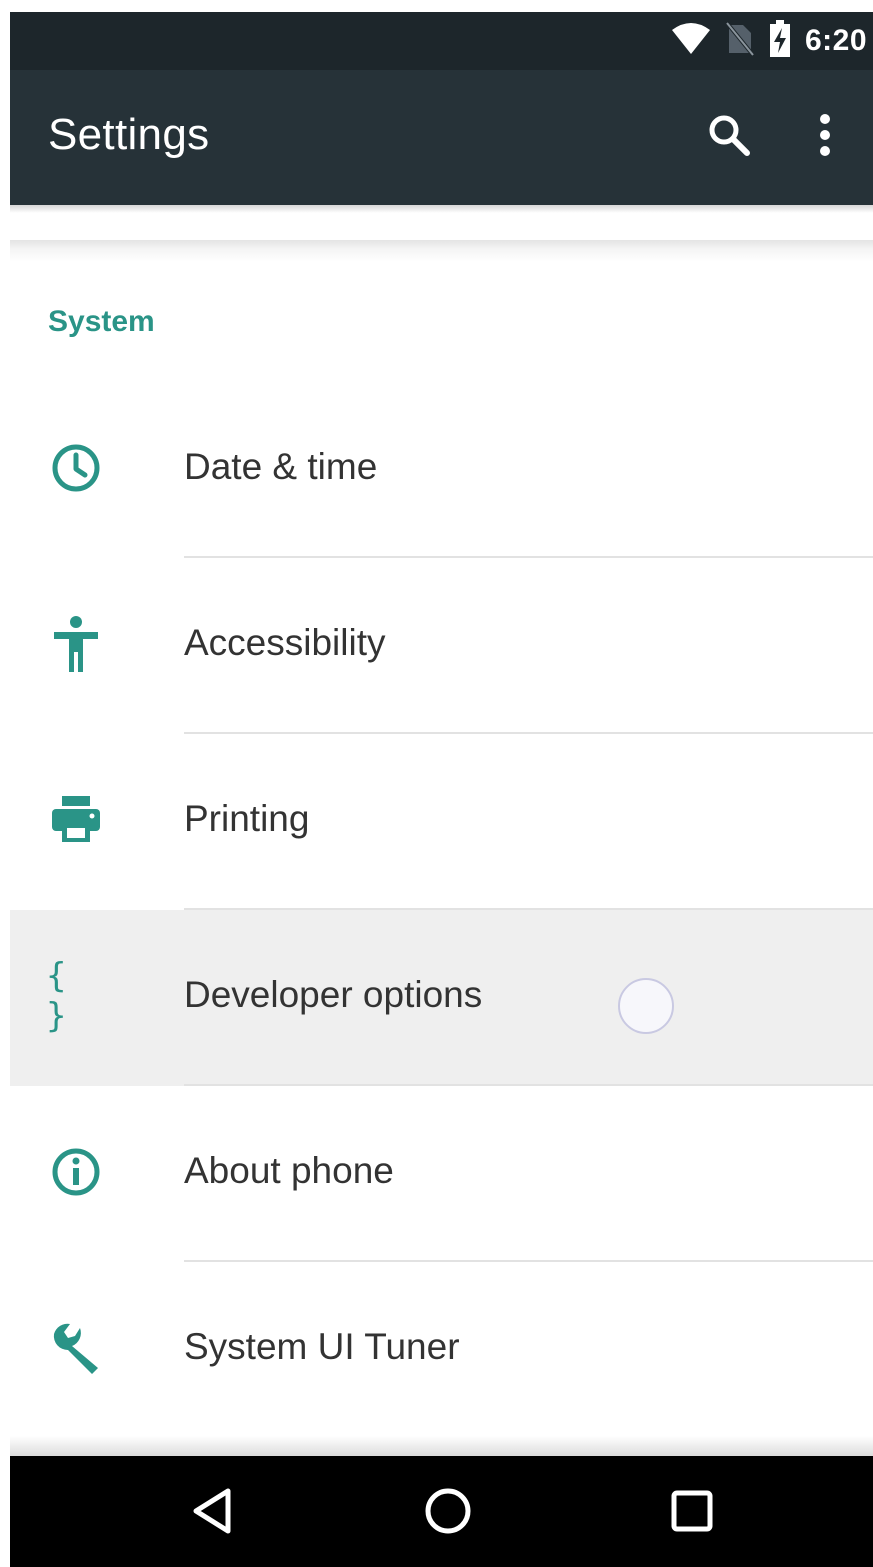  I want to click on list-item-accessibility: Accessibility, so click(441, 646).